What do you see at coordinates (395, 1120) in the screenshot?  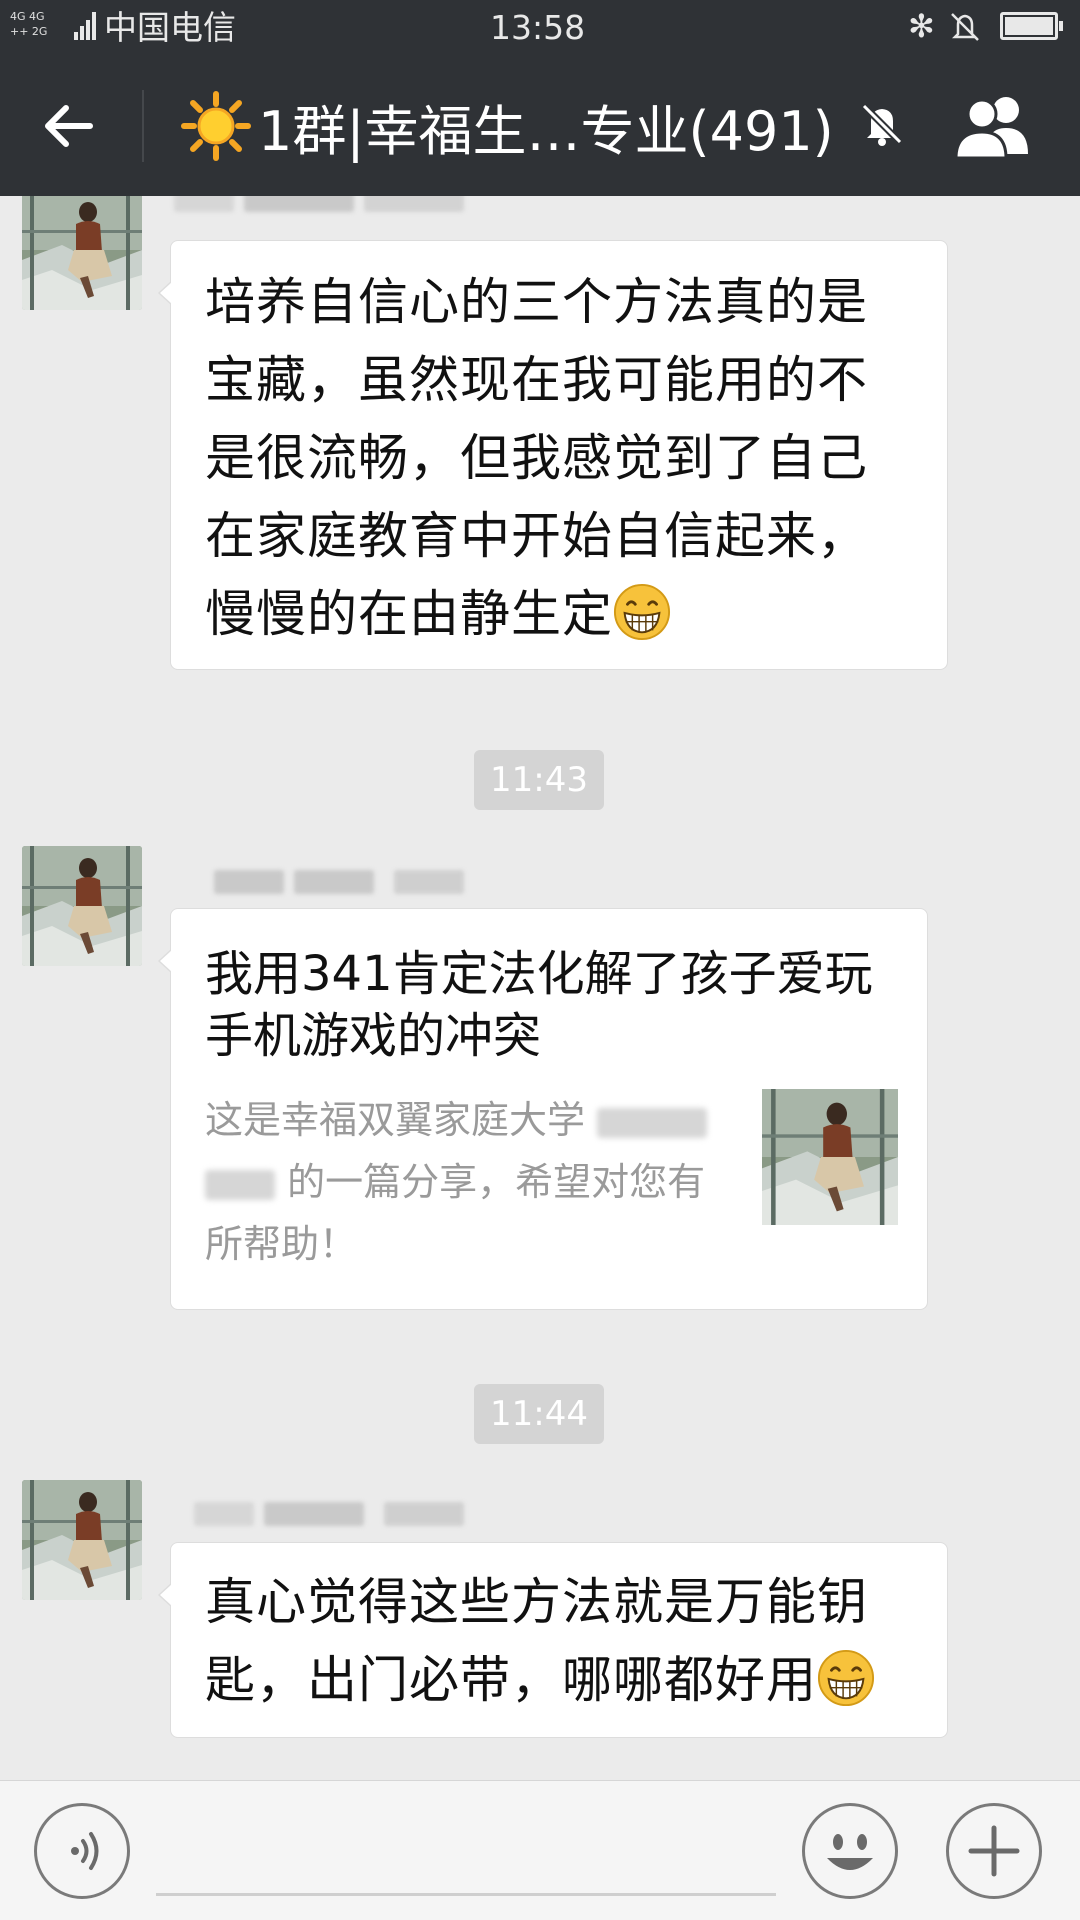 I see `link-card-desc-line: 这是幸福双翼家庭大学` at bounding box center [395, 1120].